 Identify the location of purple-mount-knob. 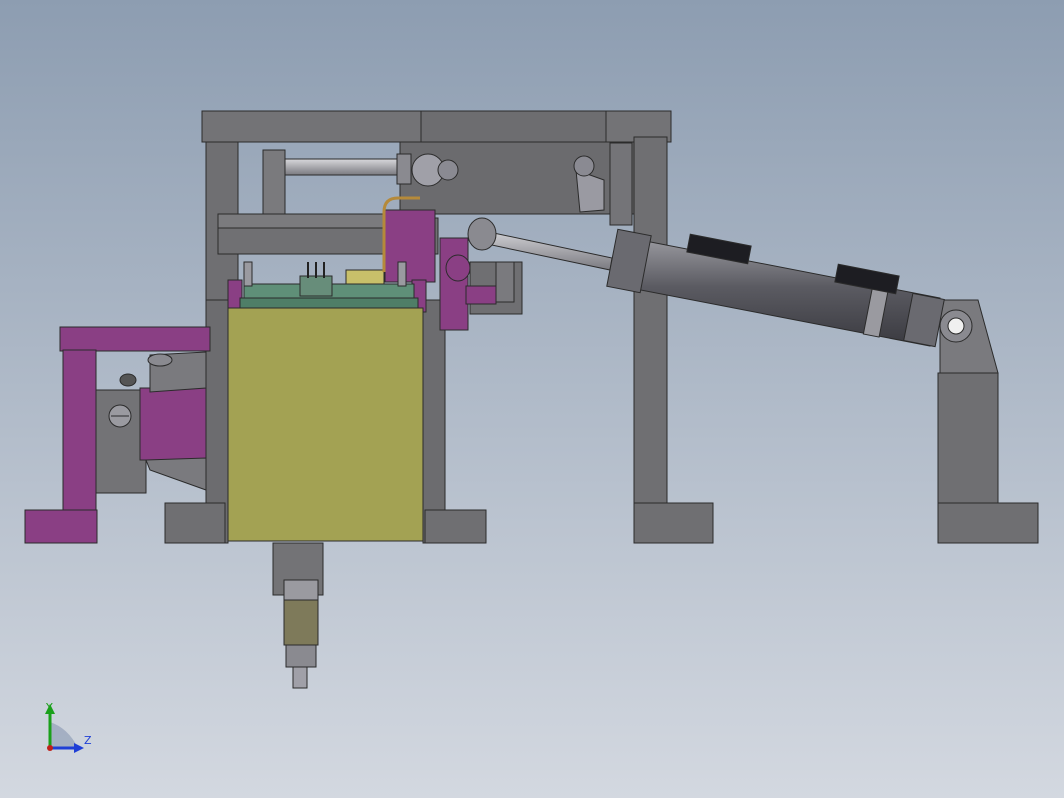
(458, 268).